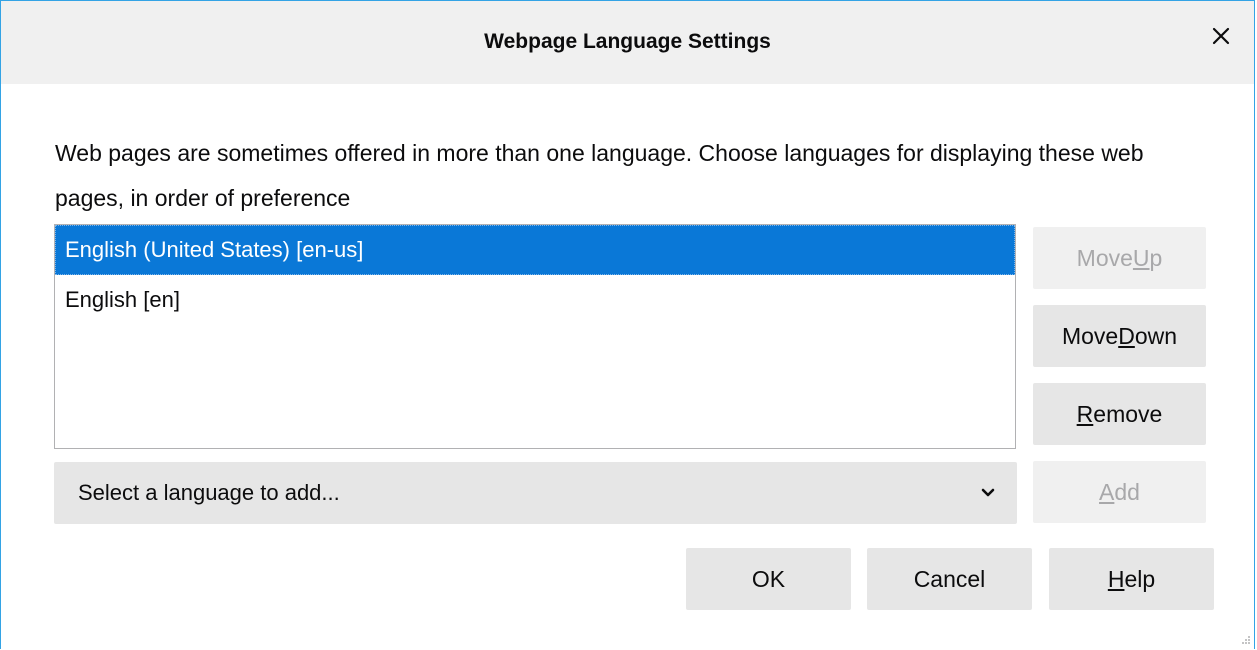  I want to click on button-label: p, so click(1156, 257).